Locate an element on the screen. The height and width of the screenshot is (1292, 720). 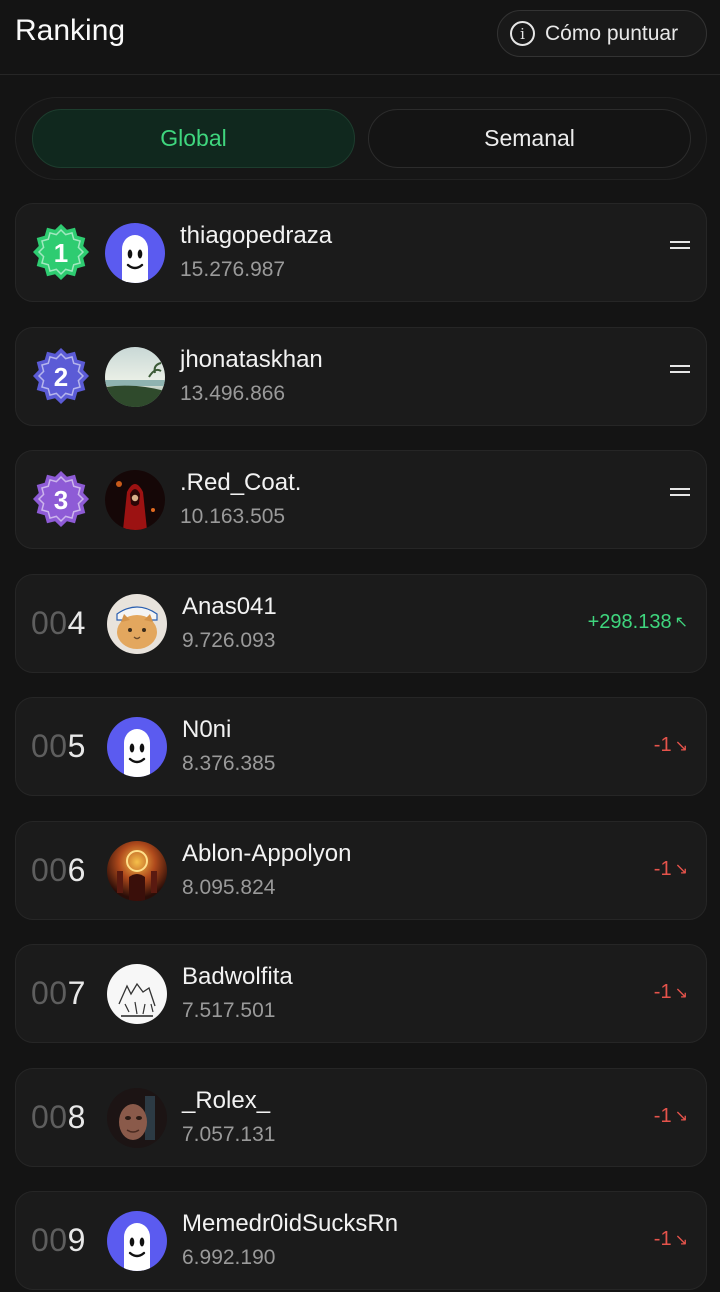
rank-change-value: +298.138 is located at coordinates (629, 621).